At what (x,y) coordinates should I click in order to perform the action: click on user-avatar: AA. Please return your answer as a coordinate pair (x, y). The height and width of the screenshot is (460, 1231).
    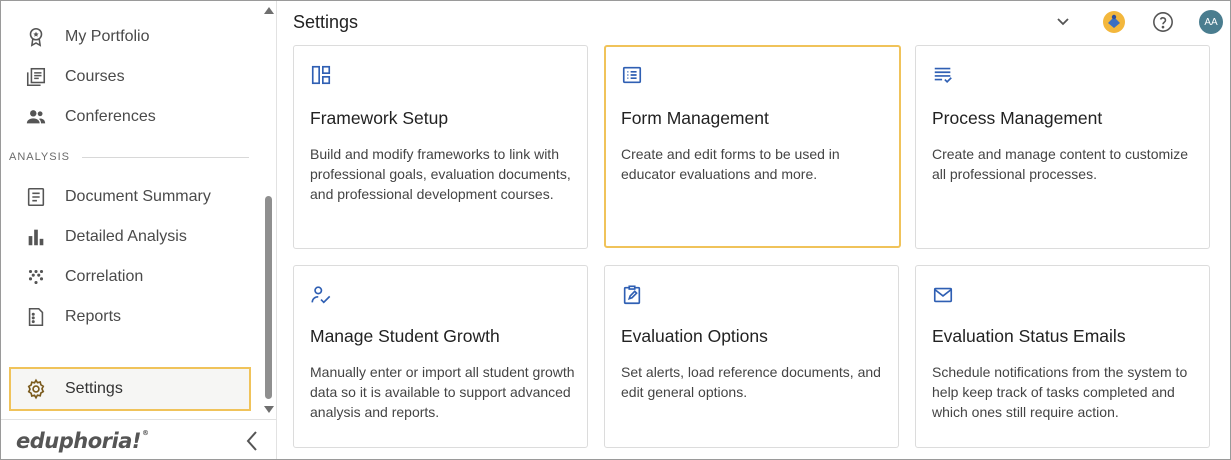
    Looking at the image, I should click on (1211, 22).